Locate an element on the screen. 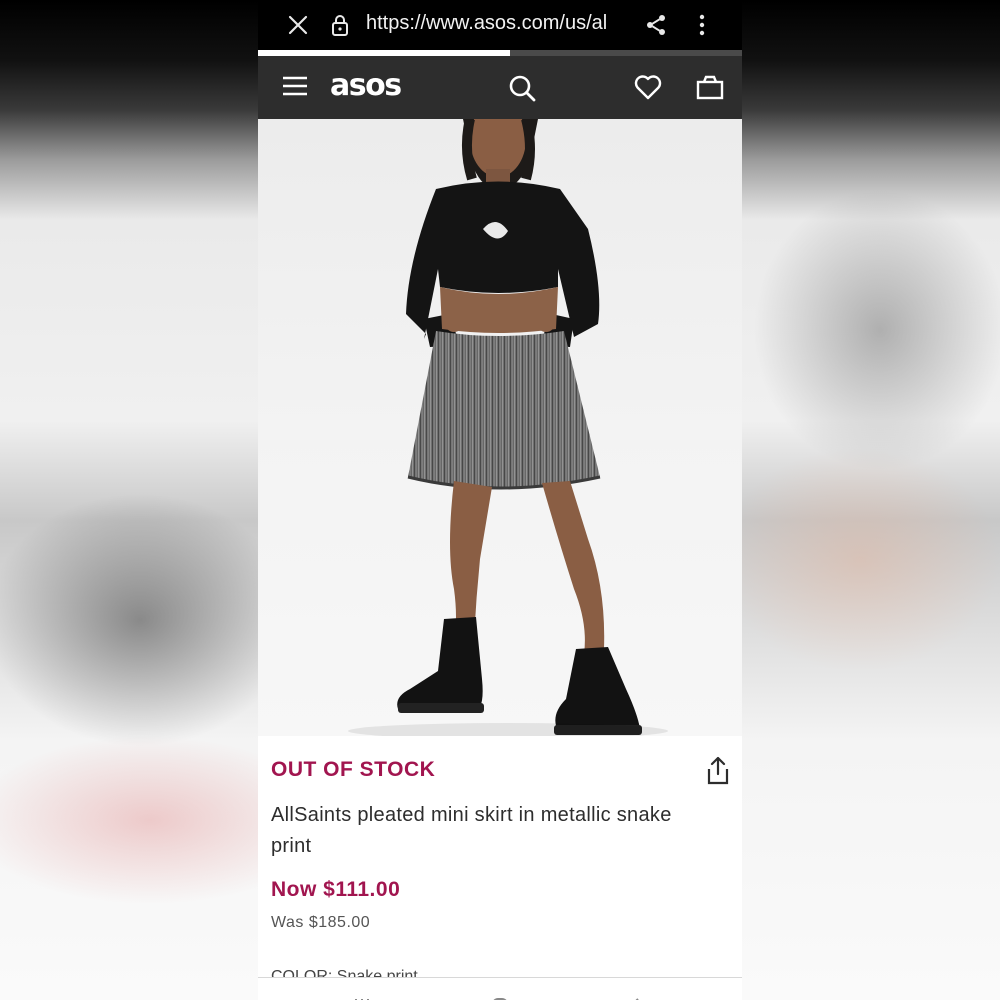  price-now: Now $111.00 is located at coordinates (336, 889).